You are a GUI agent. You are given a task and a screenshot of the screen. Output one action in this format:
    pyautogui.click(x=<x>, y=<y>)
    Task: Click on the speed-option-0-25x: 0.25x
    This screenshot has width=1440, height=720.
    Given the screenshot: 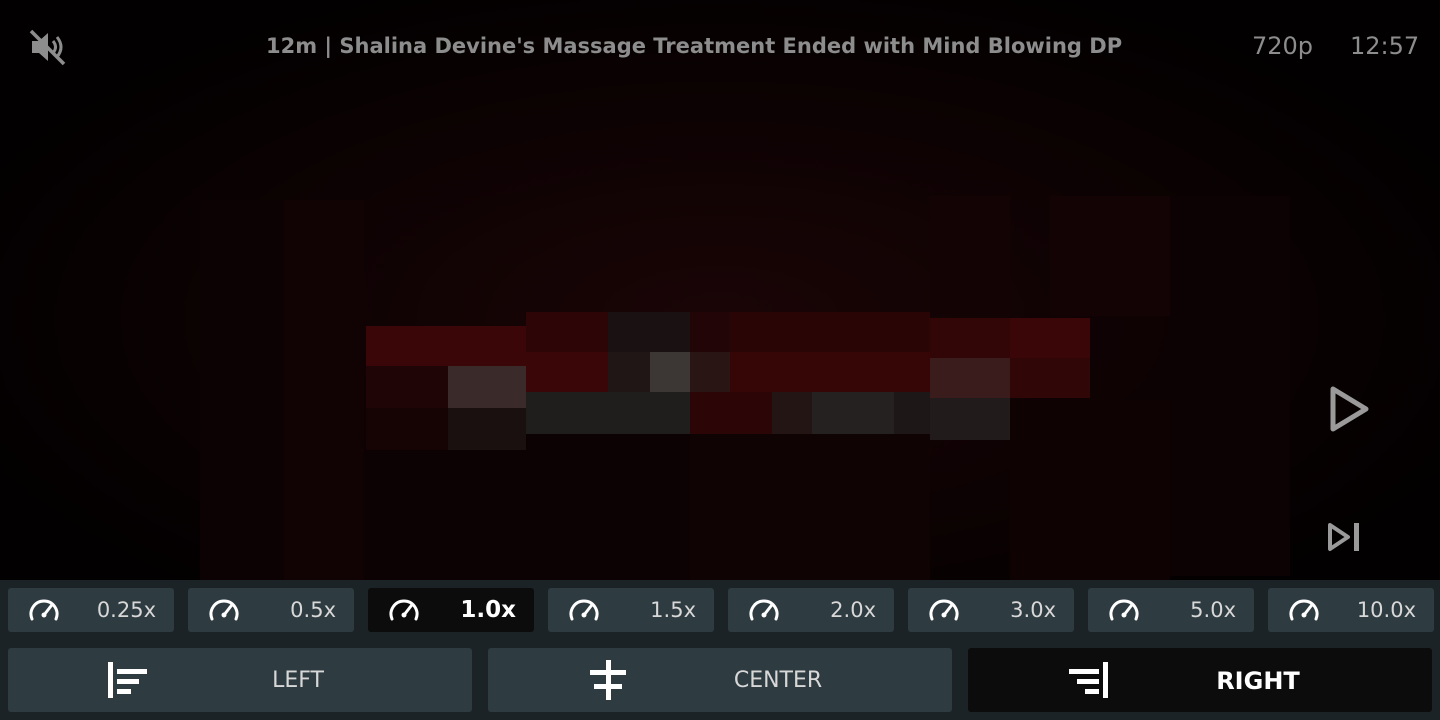 What is the action you would take?
    pyautogui.click(x=91, y=610)
    